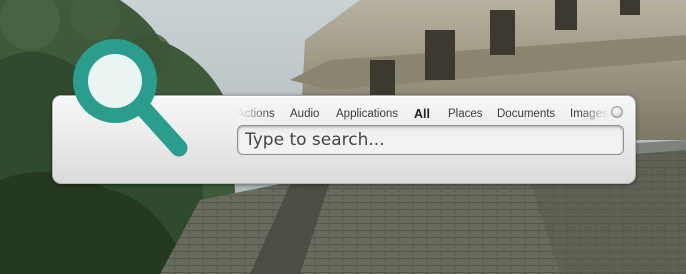  I want to click on busy-indicator-icon, so click(617, 112).